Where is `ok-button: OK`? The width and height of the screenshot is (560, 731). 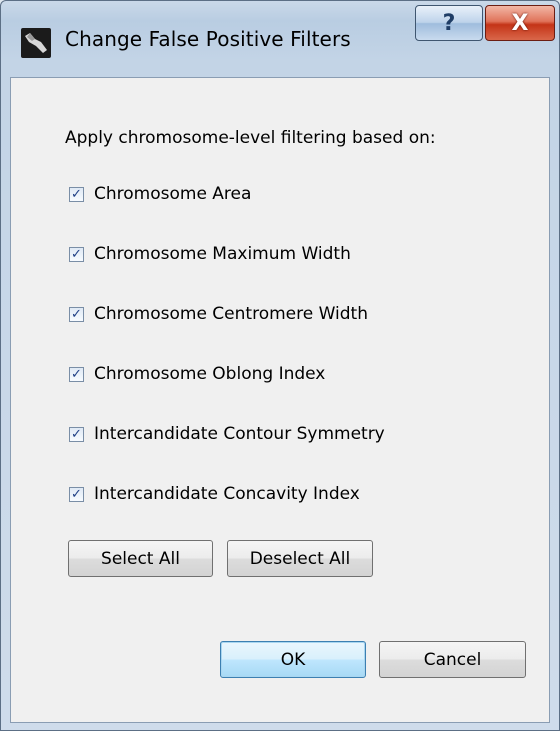 ok-button: OK is located at coordinates (293, 659).